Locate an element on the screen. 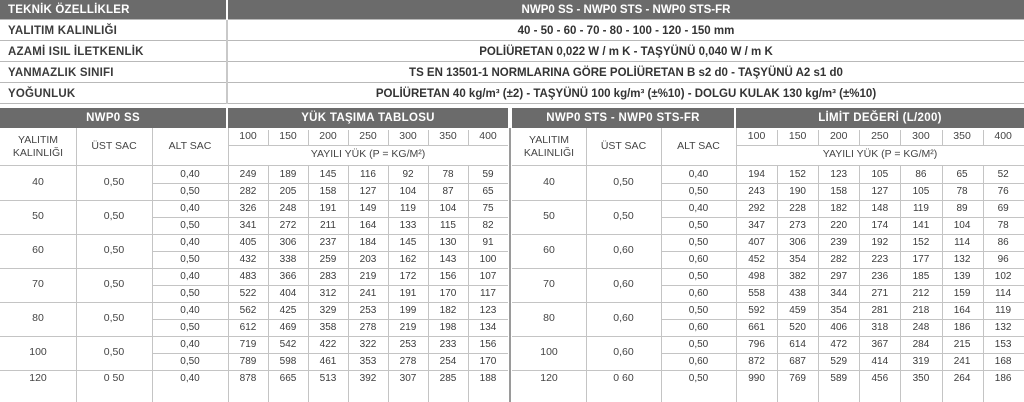 The height and width of the screenshot is (402, 1024). left-load-value: 191 is located at coordinates (328, 208).